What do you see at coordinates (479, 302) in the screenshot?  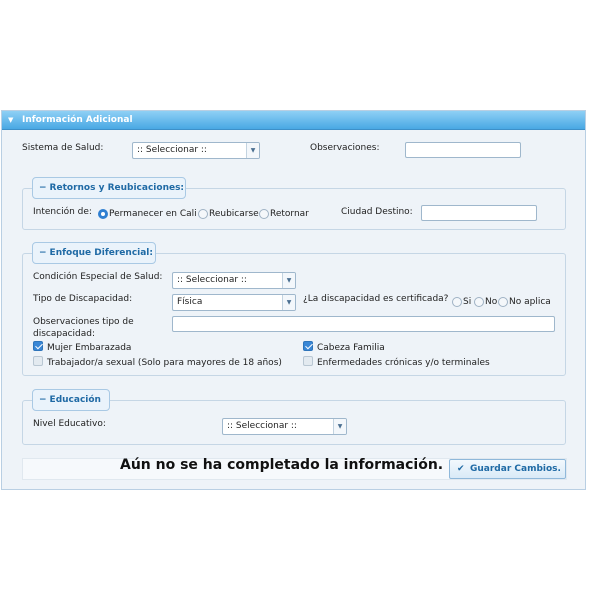 I see `radio-certificada-no` at bounding box center [479, 302].